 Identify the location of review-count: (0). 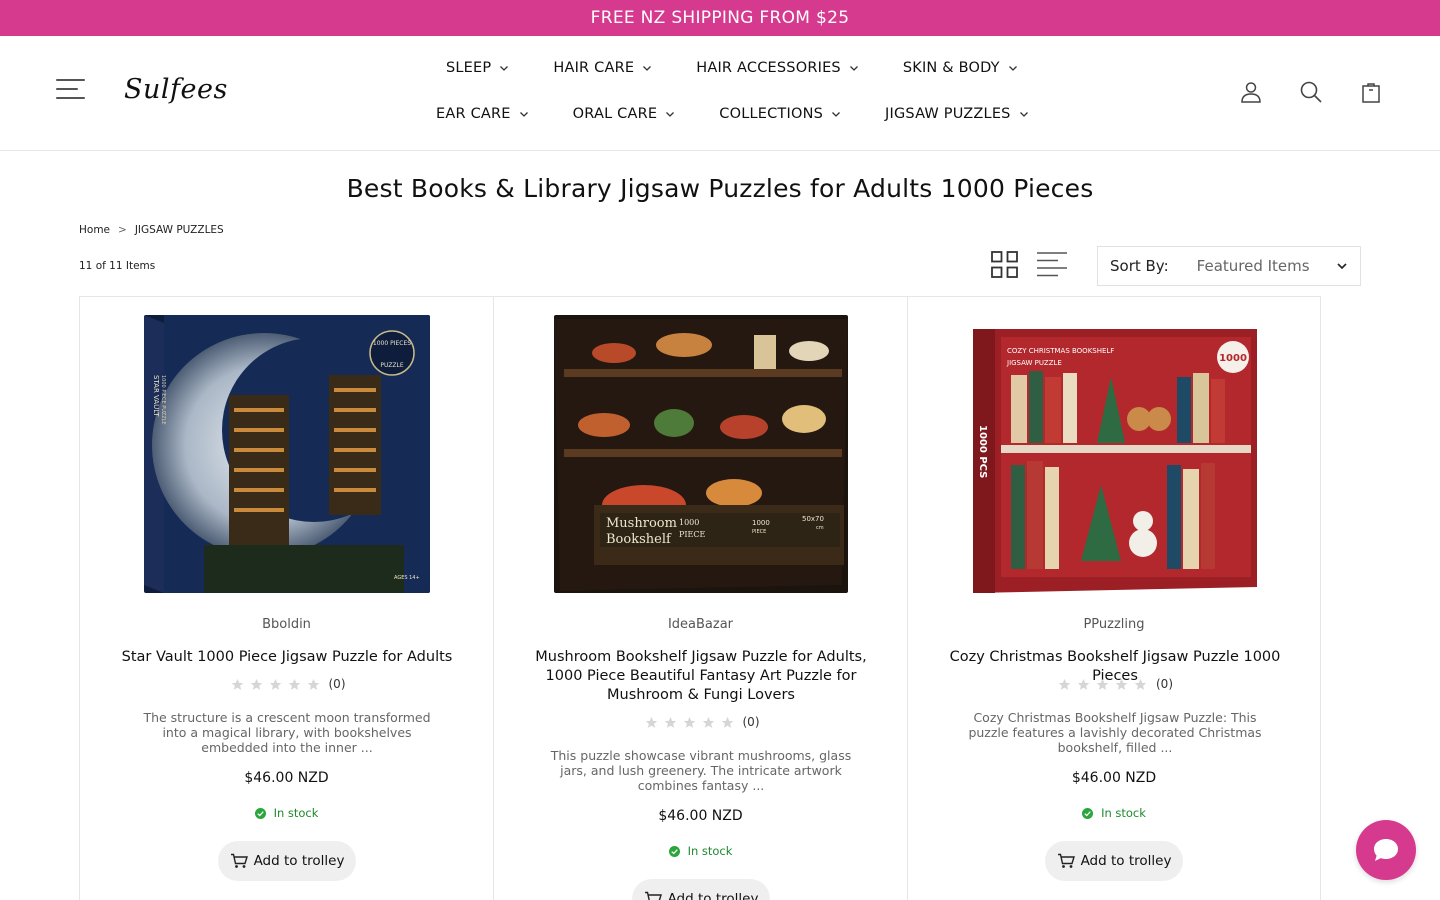
(1164, 684).